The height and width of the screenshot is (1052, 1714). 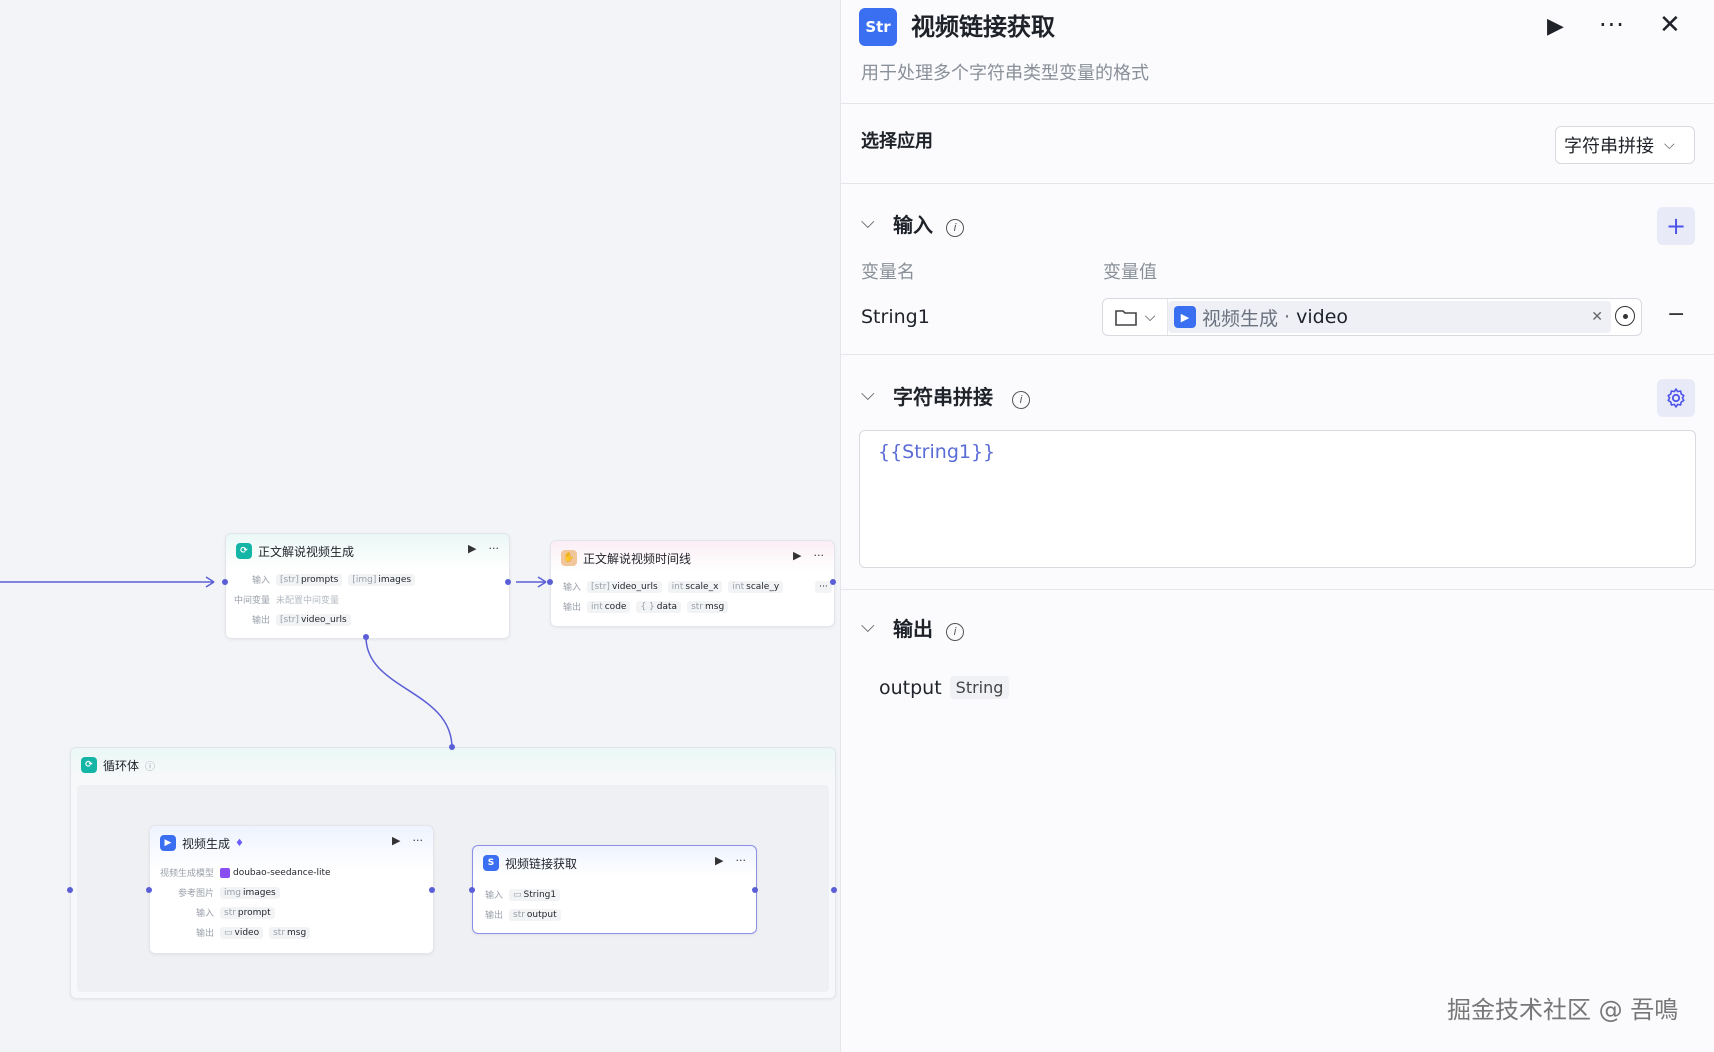 What do you see at coordinates (1389, 317) in the screenshot?
I see `variable-reference-chip: ▶ 视频生成 · video ✕` at bounding box center [1389, 317].